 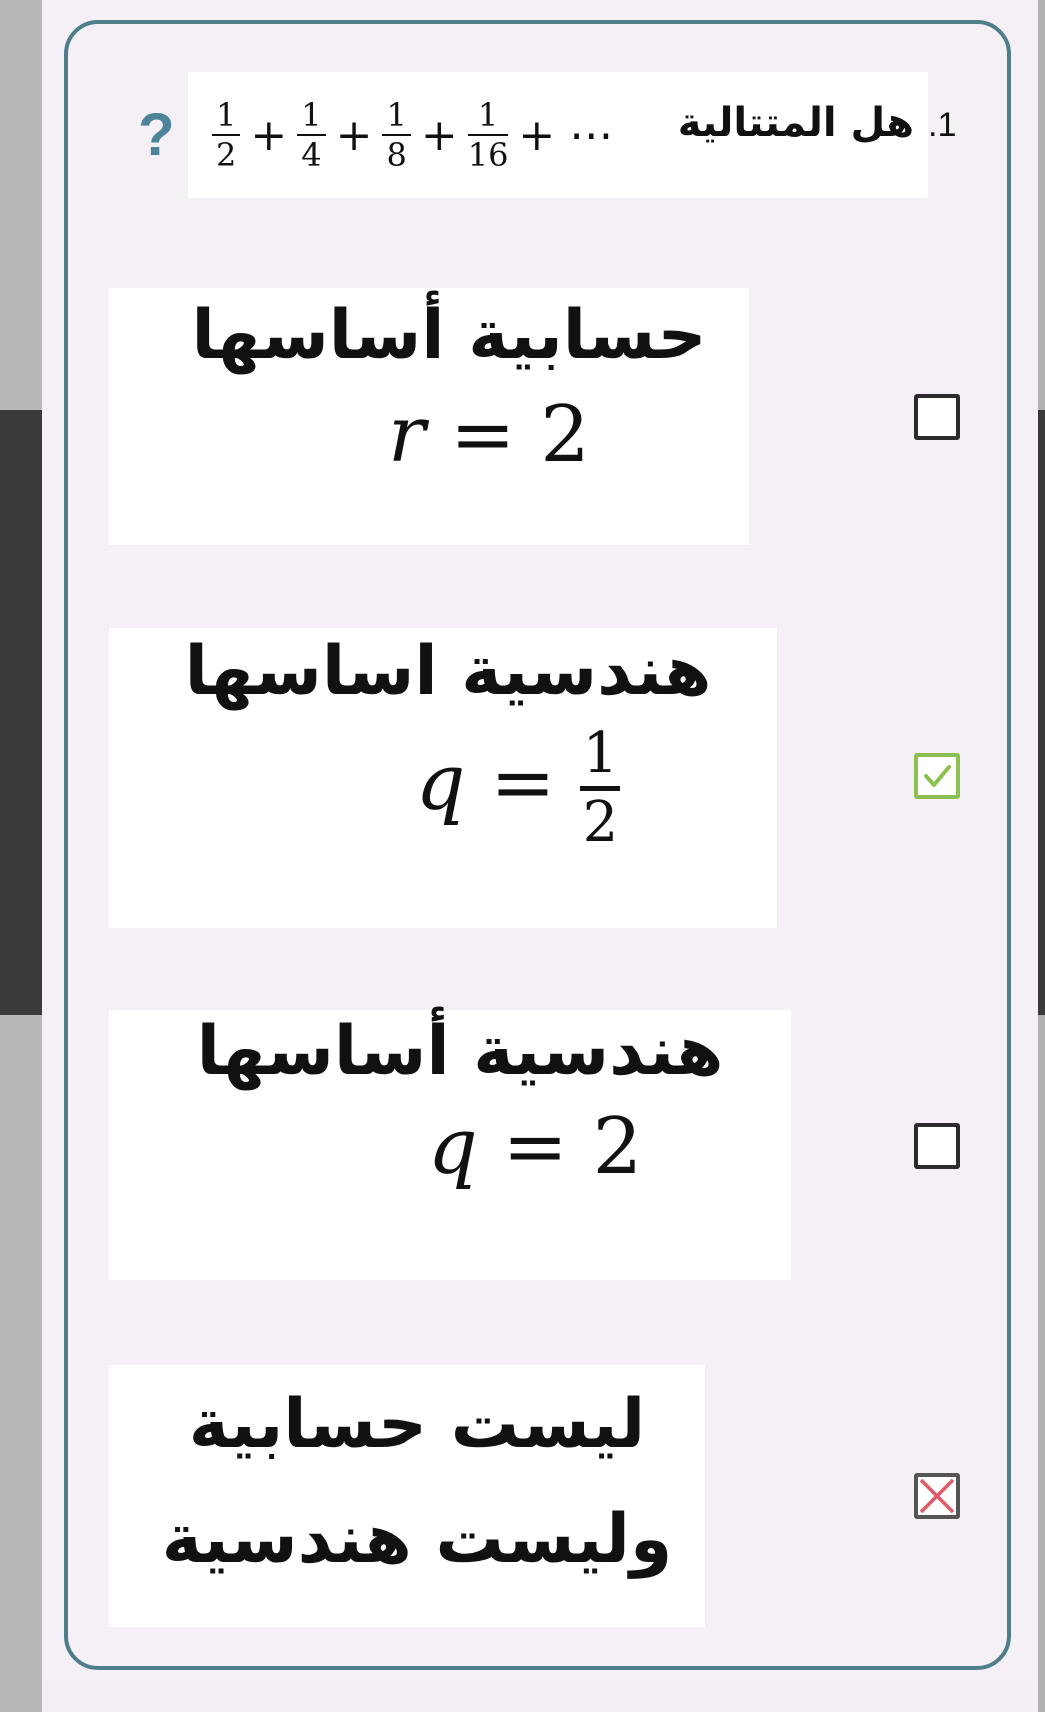 I want to click on option-formula: q = 2, so click(x=450, y=1142).